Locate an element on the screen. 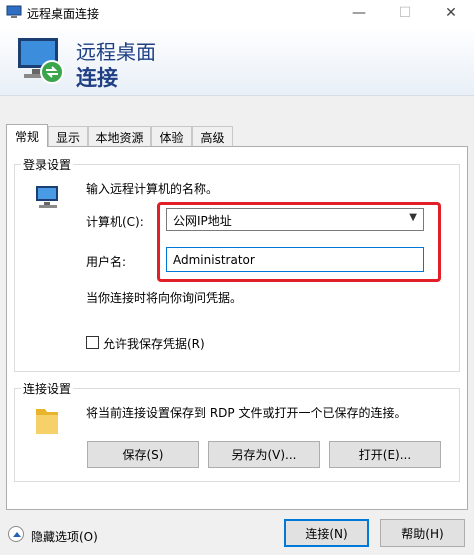 The height and width of the screenshot is (555, 474). username-label: 用户名: is located at coordinates (106, 262).